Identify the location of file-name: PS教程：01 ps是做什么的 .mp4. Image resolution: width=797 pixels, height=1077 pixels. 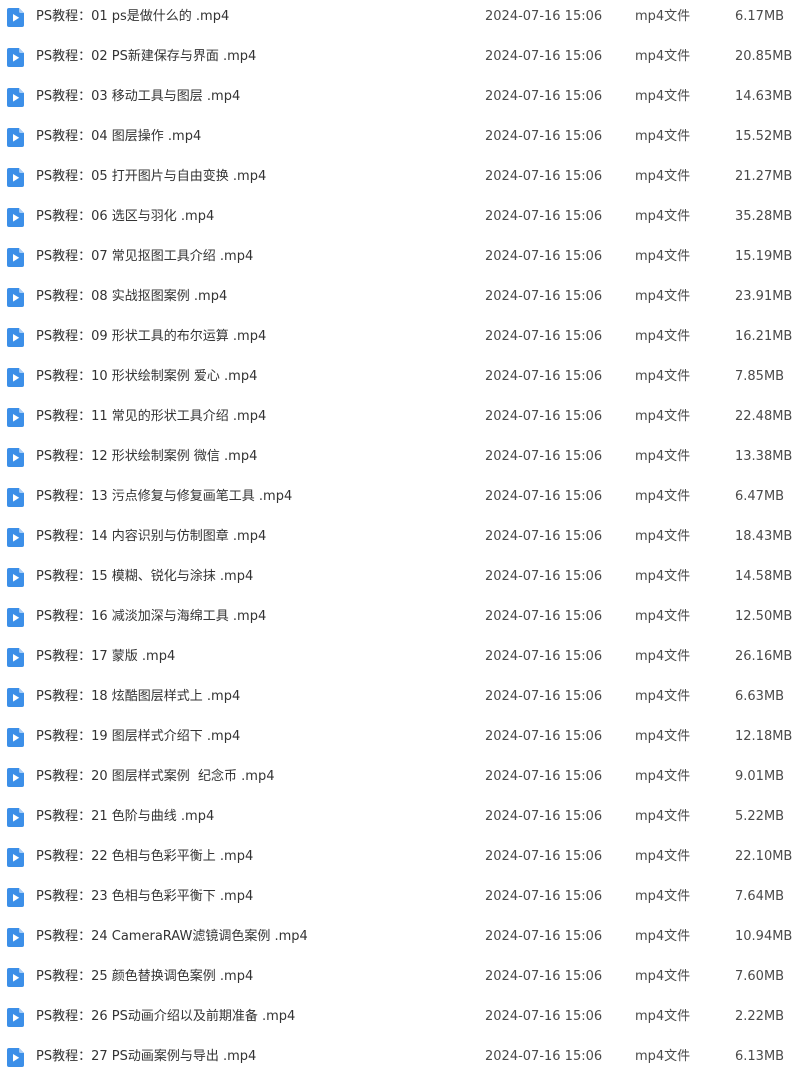
(132, 18).